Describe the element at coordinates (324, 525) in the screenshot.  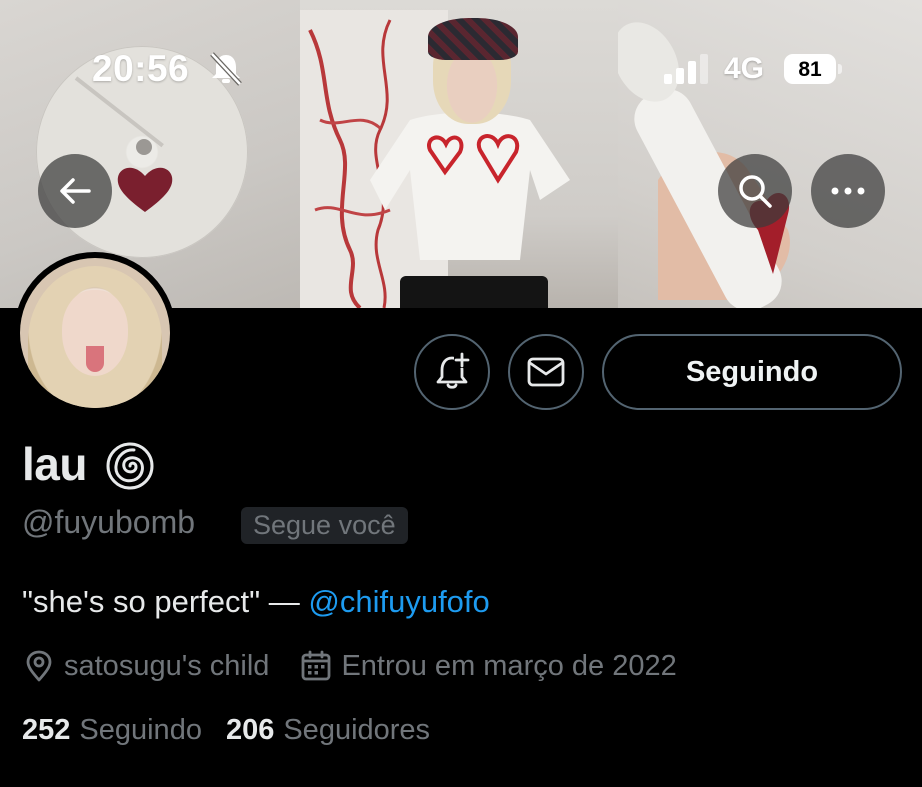
I see `follows-you-badge: Segue você` at that location.